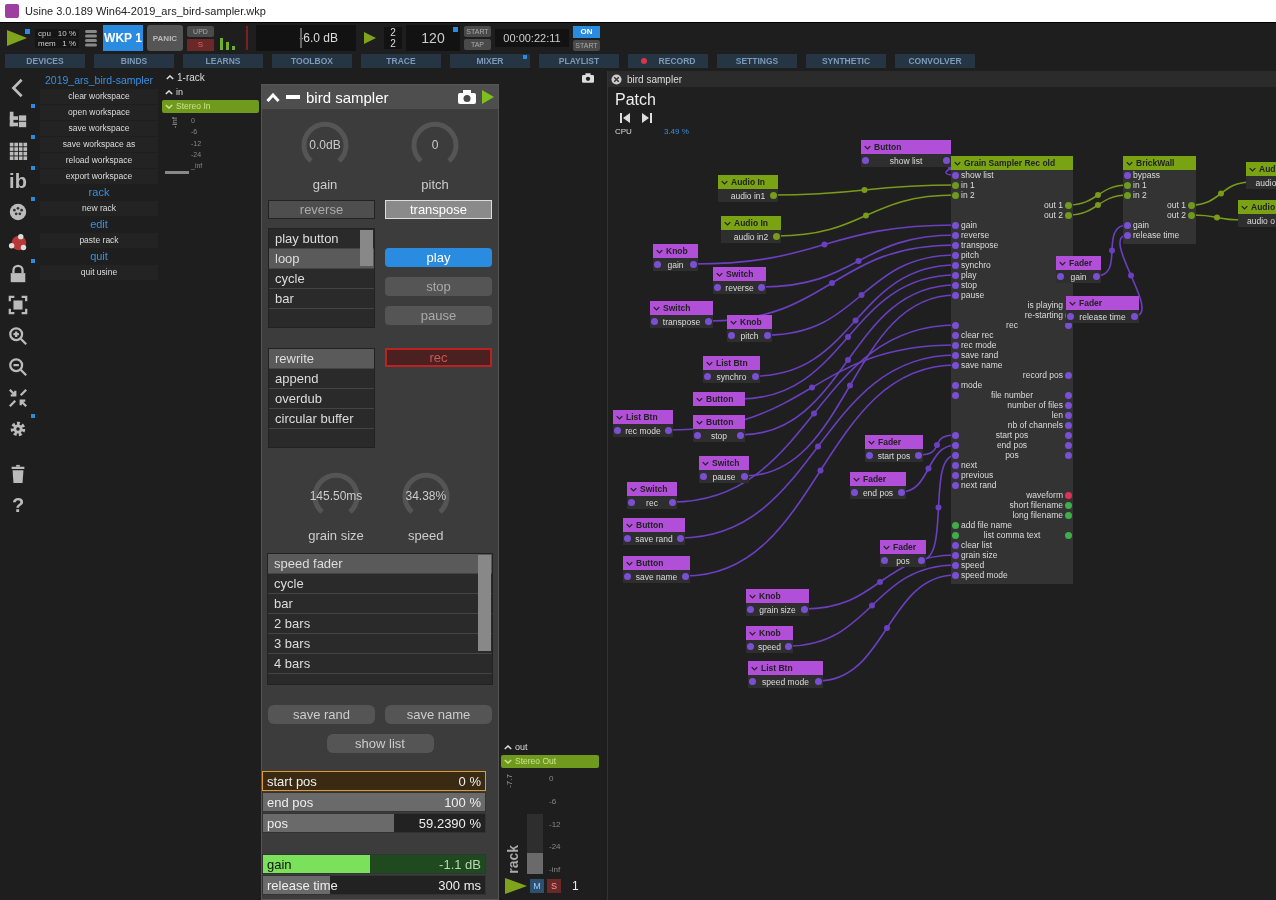 This screenshot has width=1276, height=900. Describe the element at coordinates (99, 81) in the screenshot. I see `workspace-name: 2019_ars_bird-sampler` at that location.